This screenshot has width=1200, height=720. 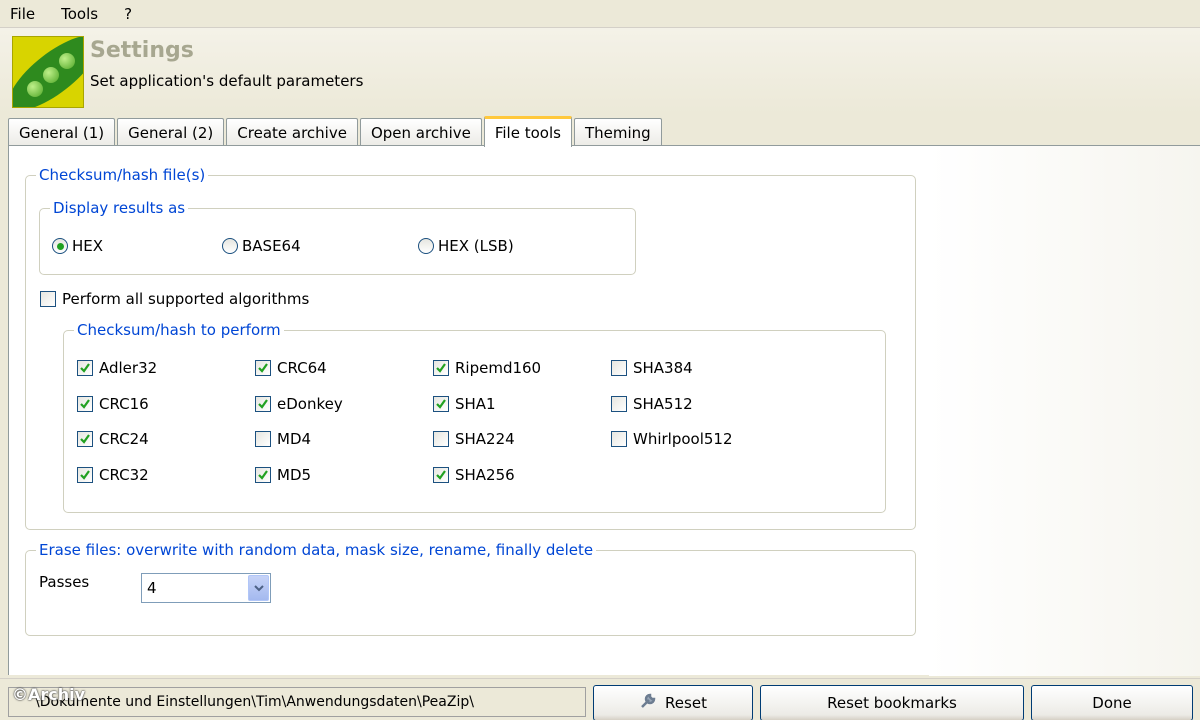 I want to click on menu-bar: File Tools ?, so click(x=600, y=14).